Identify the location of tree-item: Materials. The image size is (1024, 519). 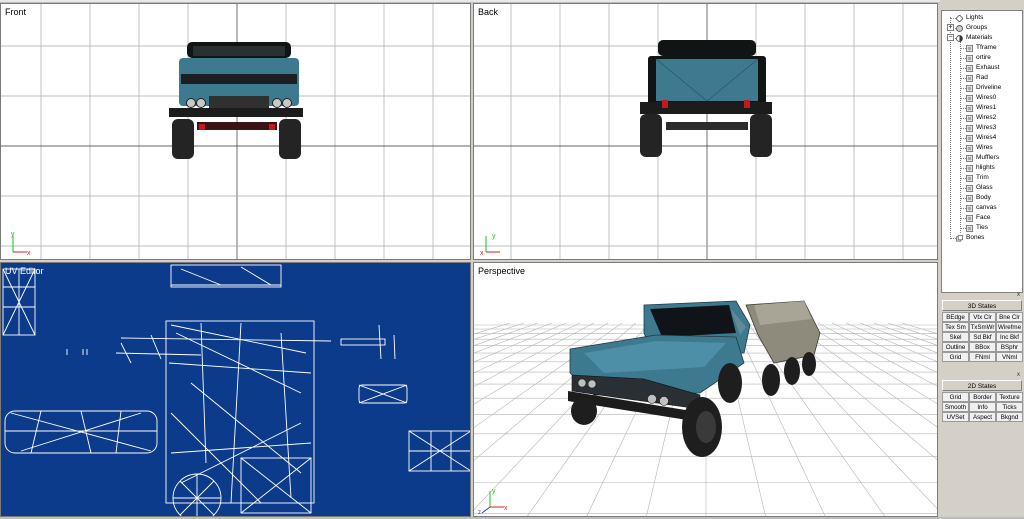
(974, 38).